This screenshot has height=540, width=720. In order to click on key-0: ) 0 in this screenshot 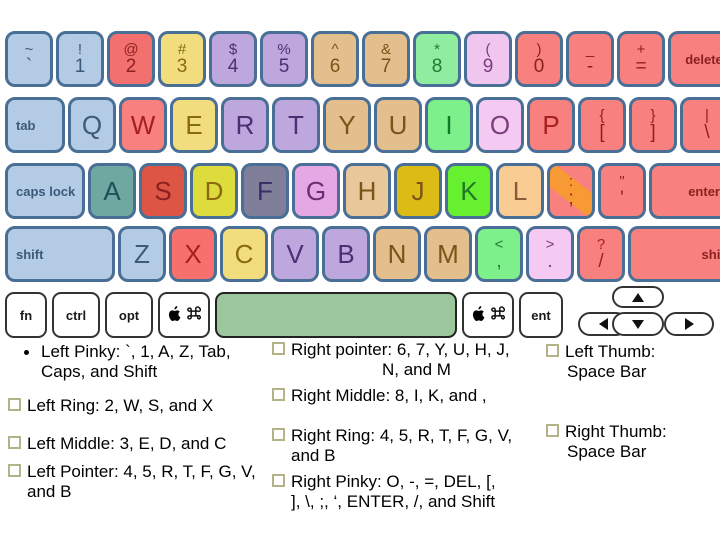, I will do `click(539, 59)`.